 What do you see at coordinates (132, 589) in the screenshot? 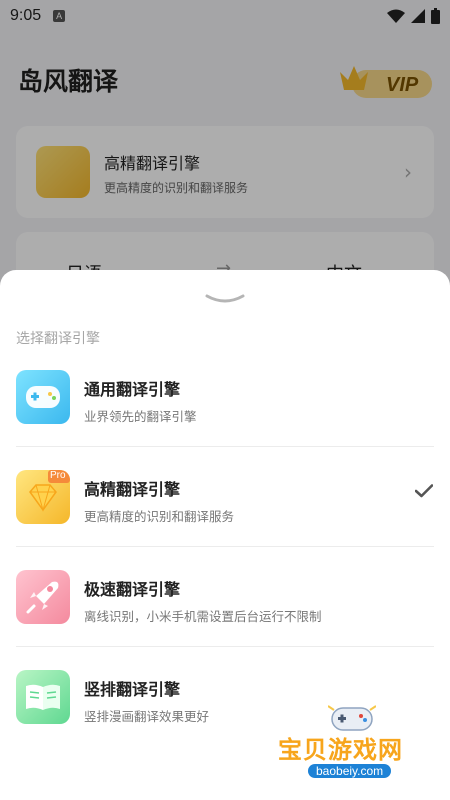
I see `engine-name: 极速翻译引擎` at bounding box center [132, 589].